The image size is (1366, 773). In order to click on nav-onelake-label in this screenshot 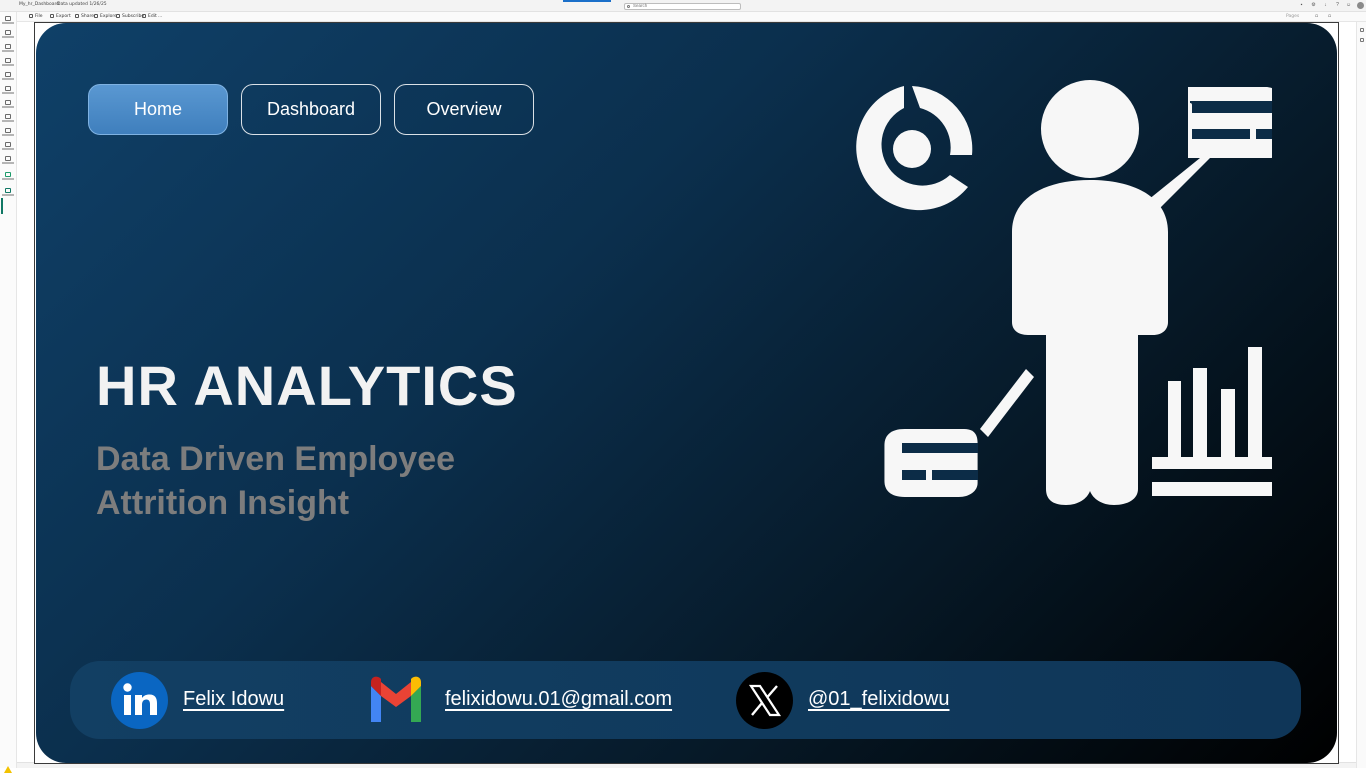, I will do `click(8, 65)`.